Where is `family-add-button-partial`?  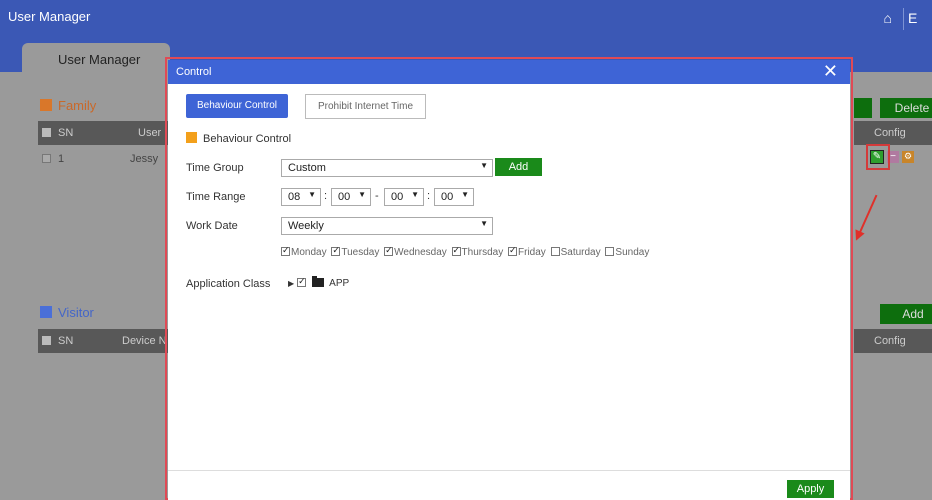
family-add-button-partial is located at coordinates (863, 108).